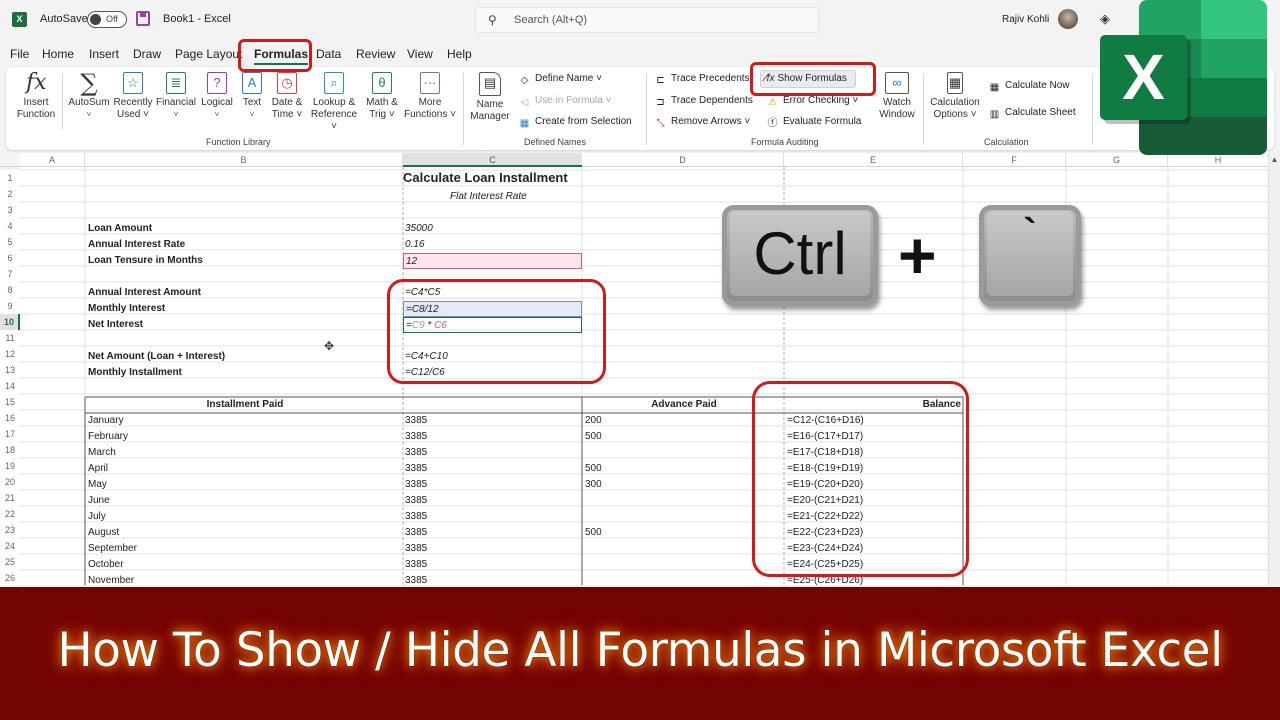 The image size is (1280, 720). I want to click on sheet-title: Calculate Loan Installment, so click(484, 178).